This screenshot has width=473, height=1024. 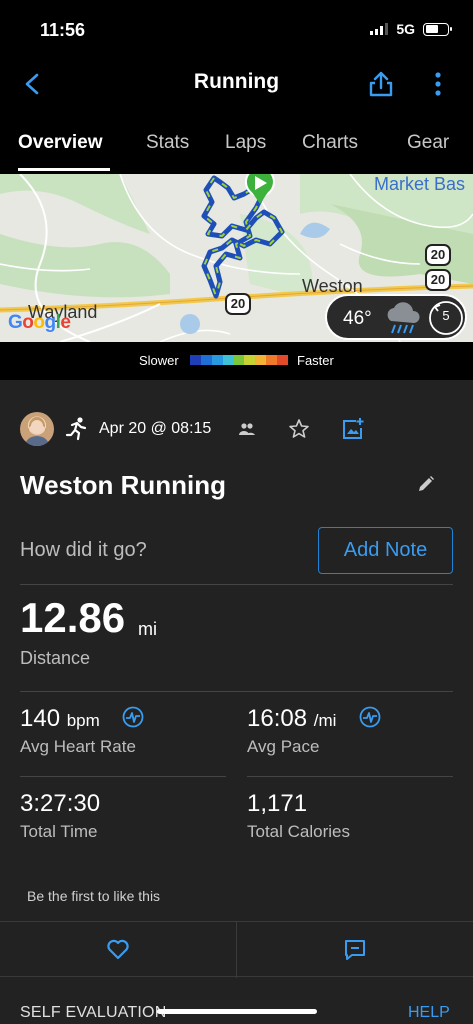 I want to click on pencil-icon, so click(x=426, y=484).